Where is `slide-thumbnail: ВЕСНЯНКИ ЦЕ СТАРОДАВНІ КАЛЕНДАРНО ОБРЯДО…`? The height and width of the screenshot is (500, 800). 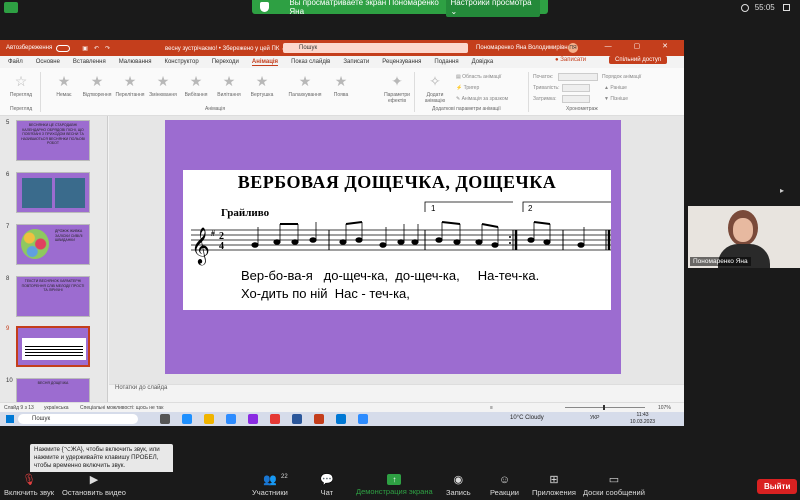 slide-thumbnail: ВЕСНЯНКИ ЦЕ СТАРОДАВНІ КАЛЕНДАРНО ОБРЯДО… is located at coordinates (53, 140).